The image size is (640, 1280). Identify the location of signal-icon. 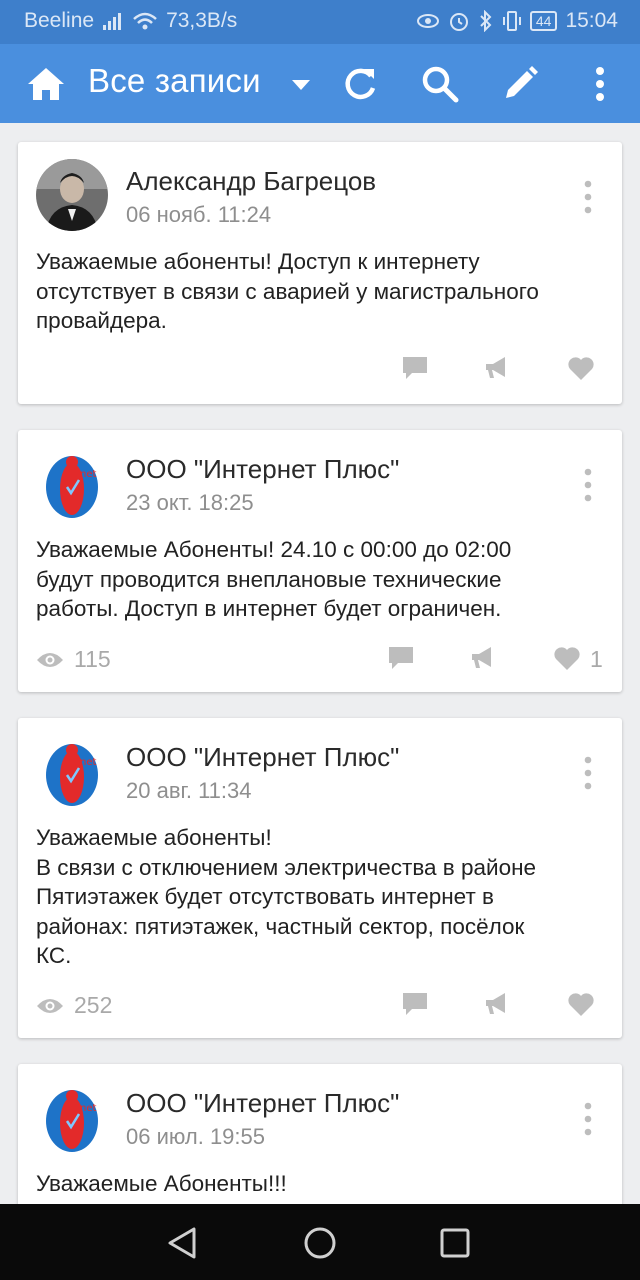
(112, 21).